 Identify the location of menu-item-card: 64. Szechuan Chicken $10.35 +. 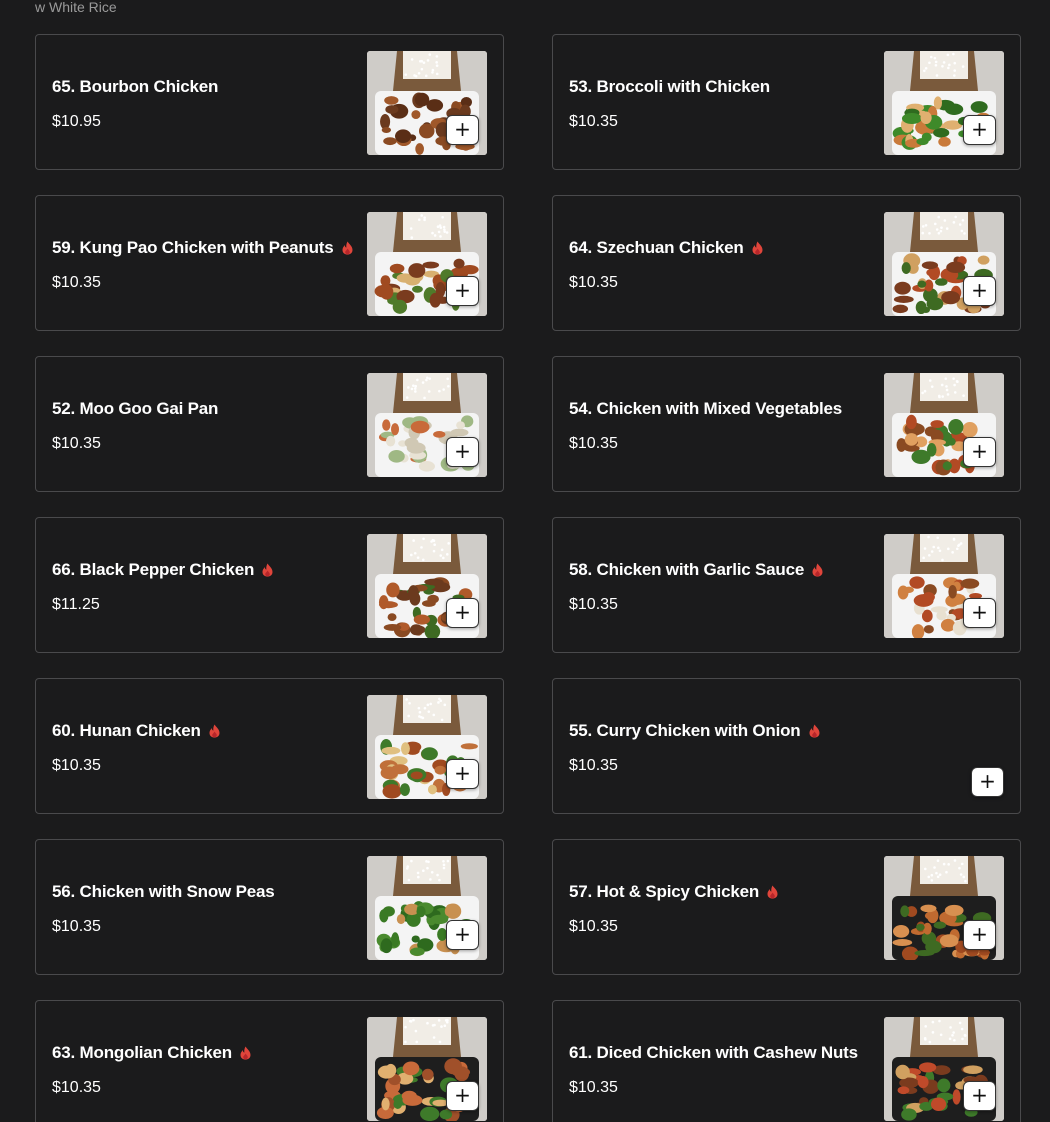
(786, 263).